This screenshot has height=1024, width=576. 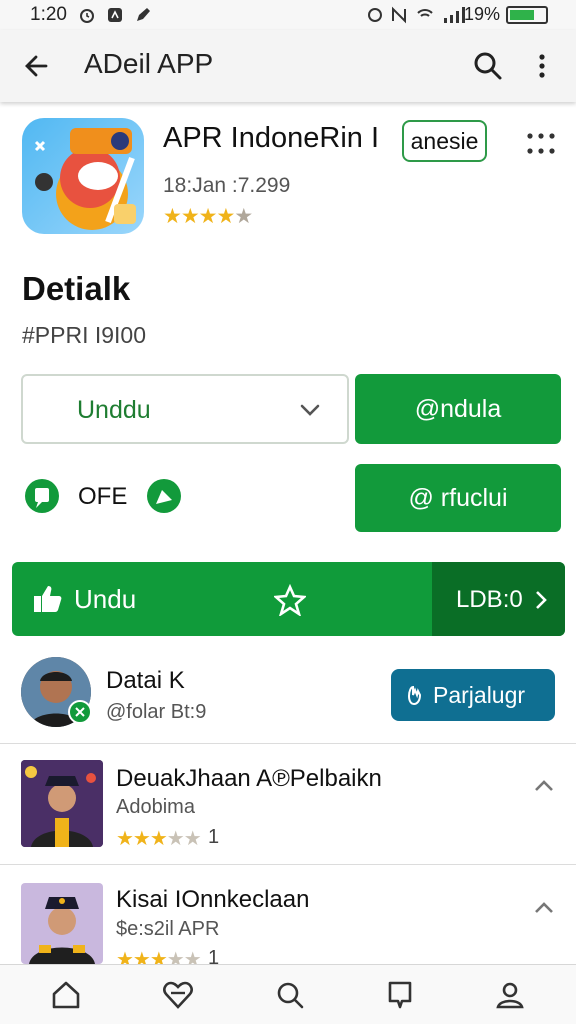 I want to click on version-dropdown: Unddu, so click(x=185, y=409).